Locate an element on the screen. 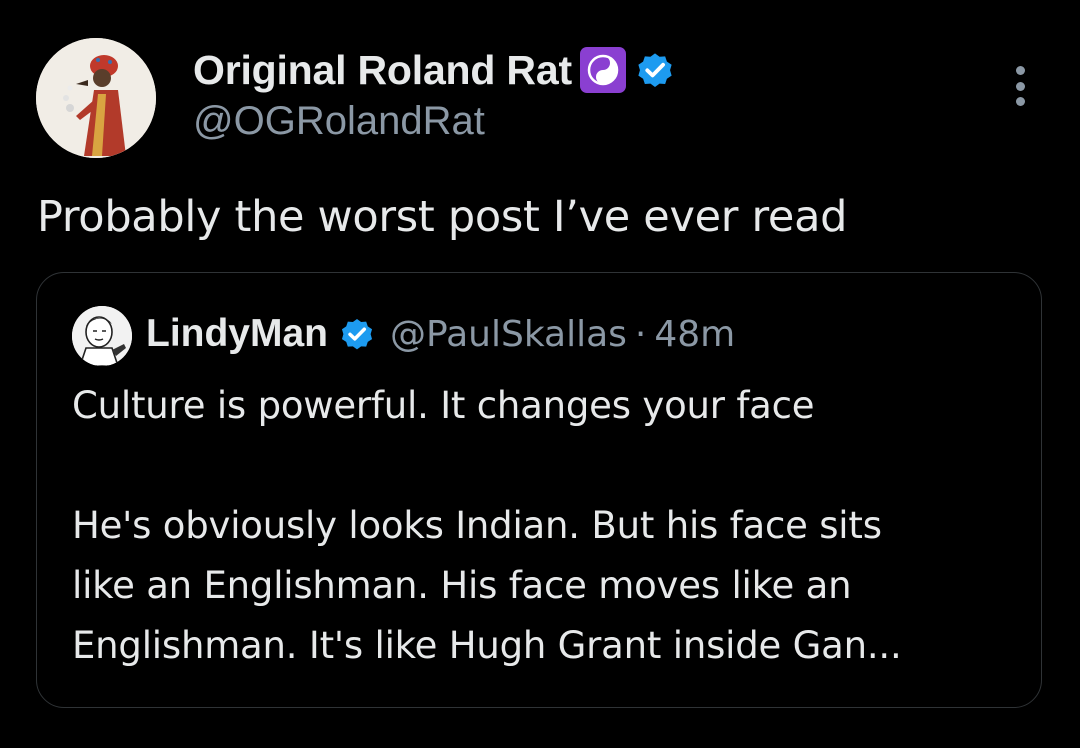 Image resolution: width=1080 pixels, height=748 pixels. author-handle: @OGRolandRat is located at coordinates (339, 121).